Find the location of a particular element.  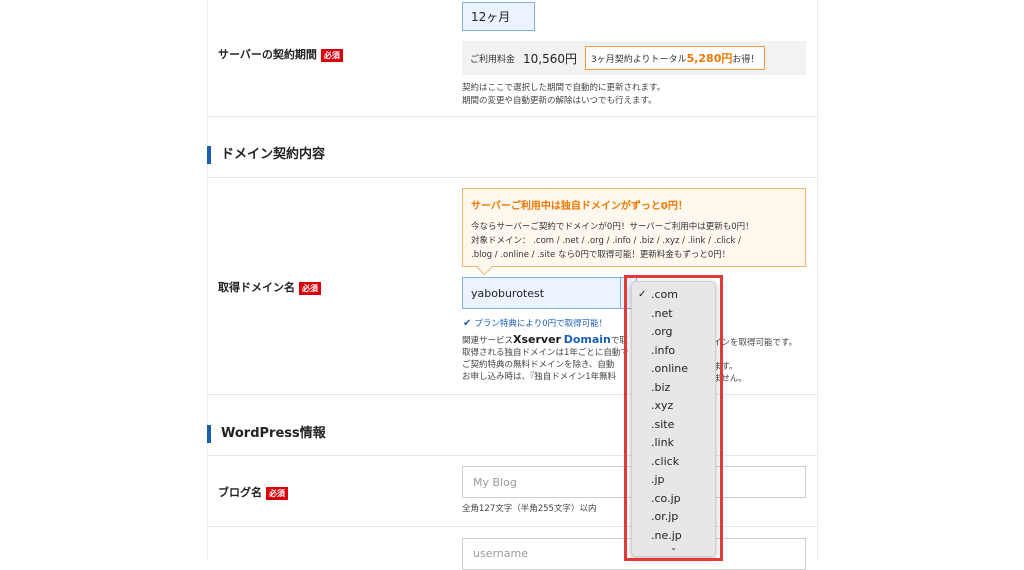

xserver-brand: Xserver is located at coordinates (537, 339).